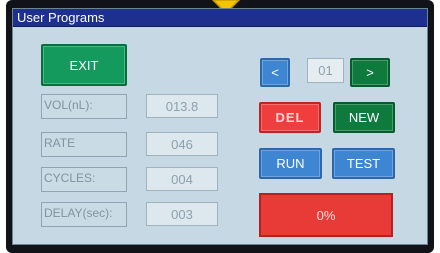 The height and width of the screenshot is (253, 440). Describe the element at coordinates (182, 214) in the screenshot. I see `delay-field: 003` at that location.